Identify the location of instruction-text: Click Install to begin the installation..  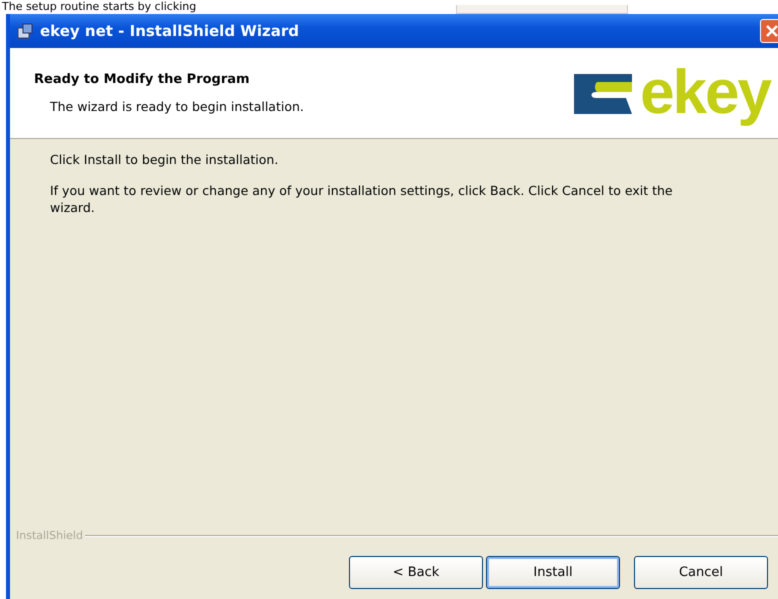
(165, 159).